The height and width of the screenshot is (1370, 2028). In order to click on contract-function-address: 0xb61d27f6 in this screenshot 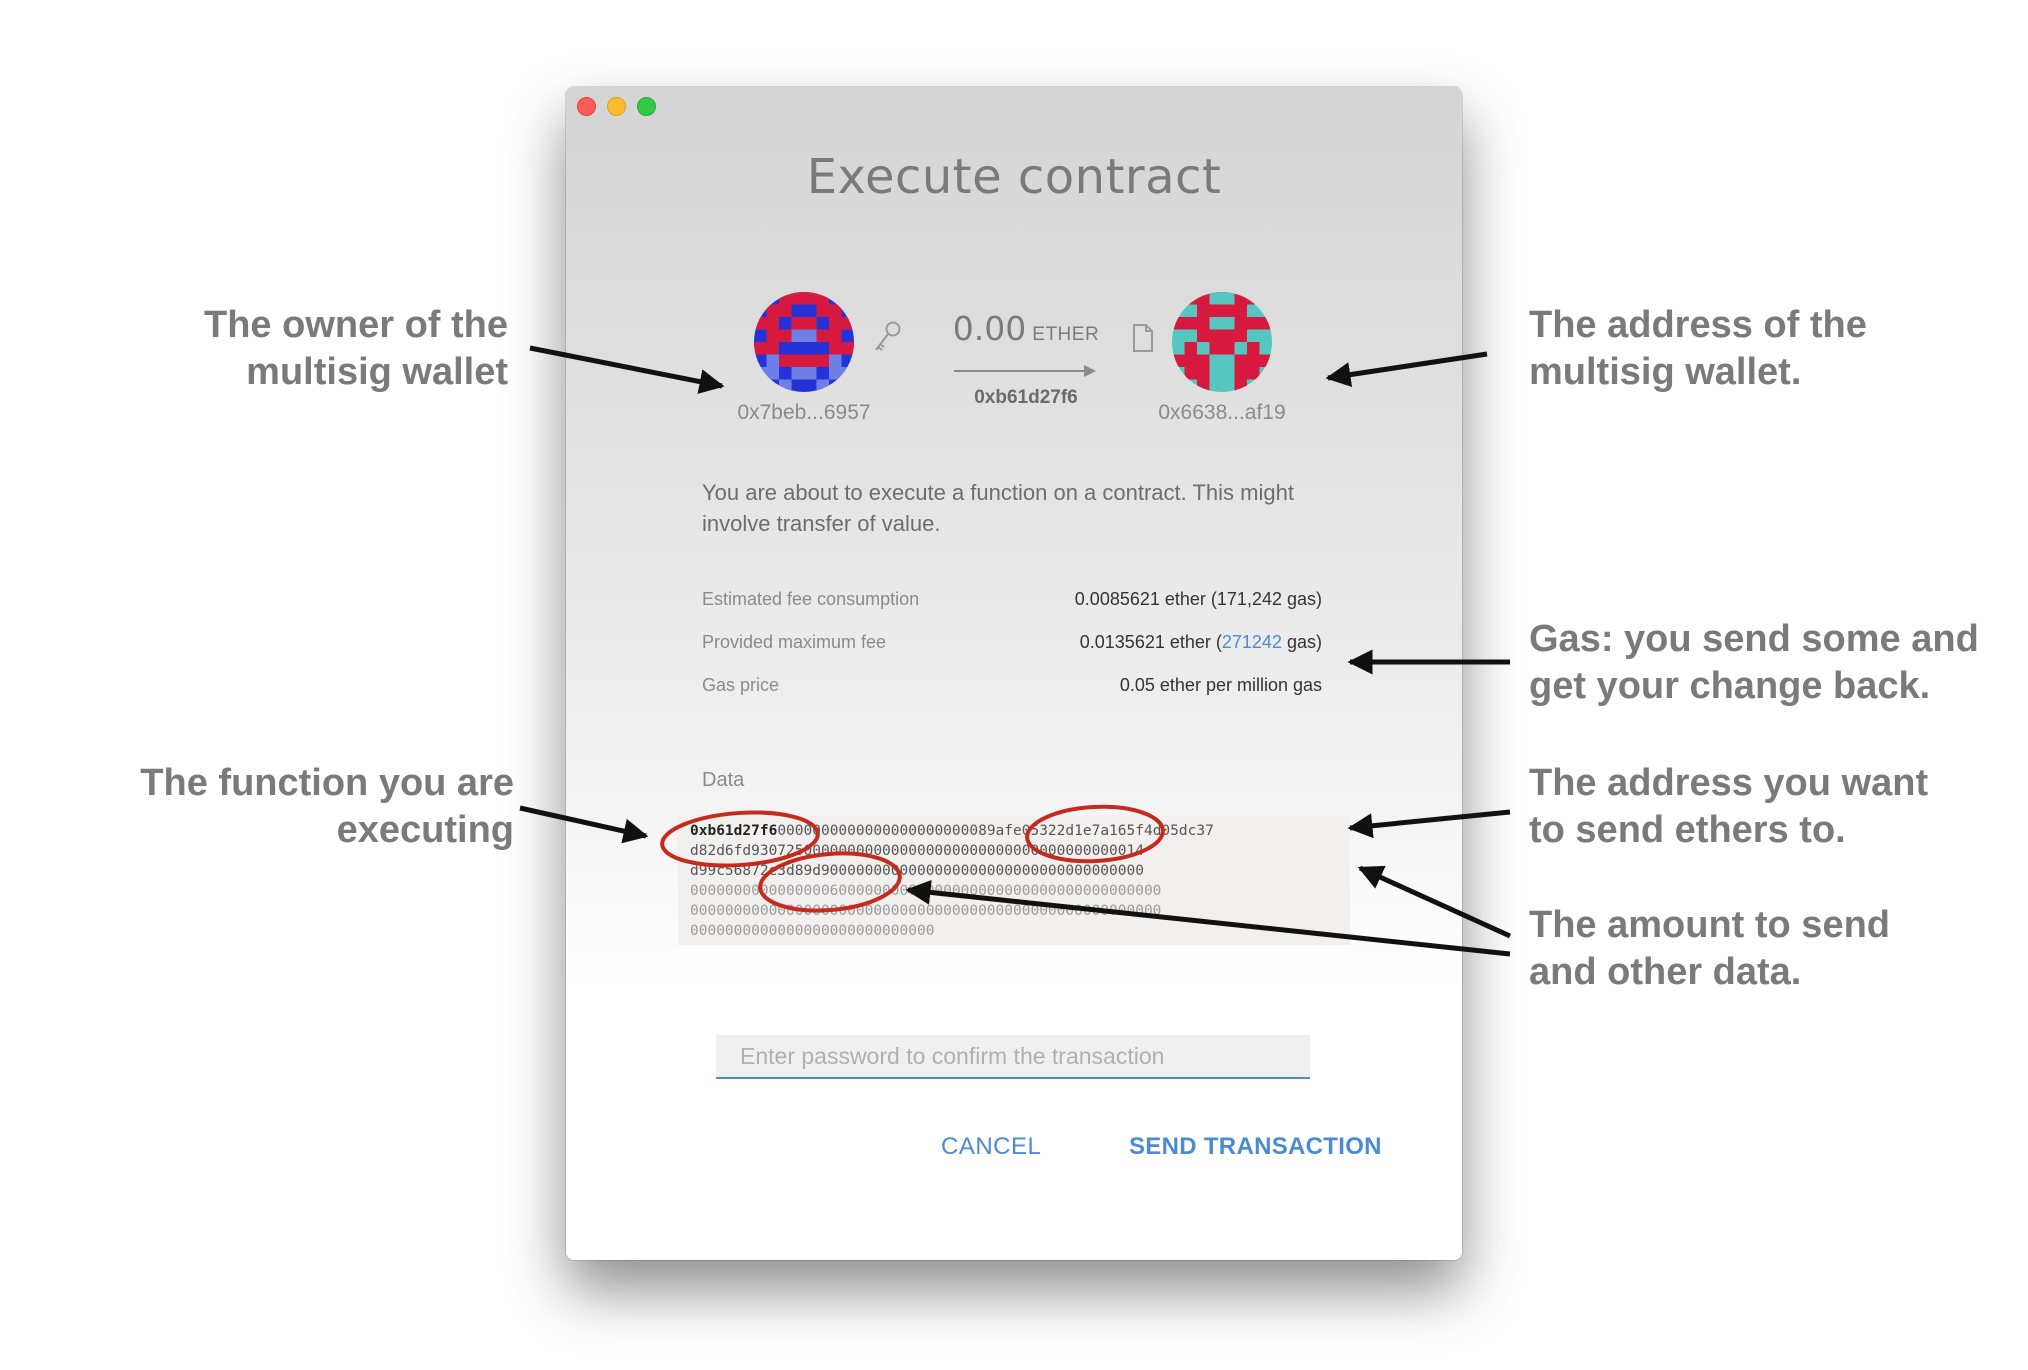, I will do `click(1026, 397)`.